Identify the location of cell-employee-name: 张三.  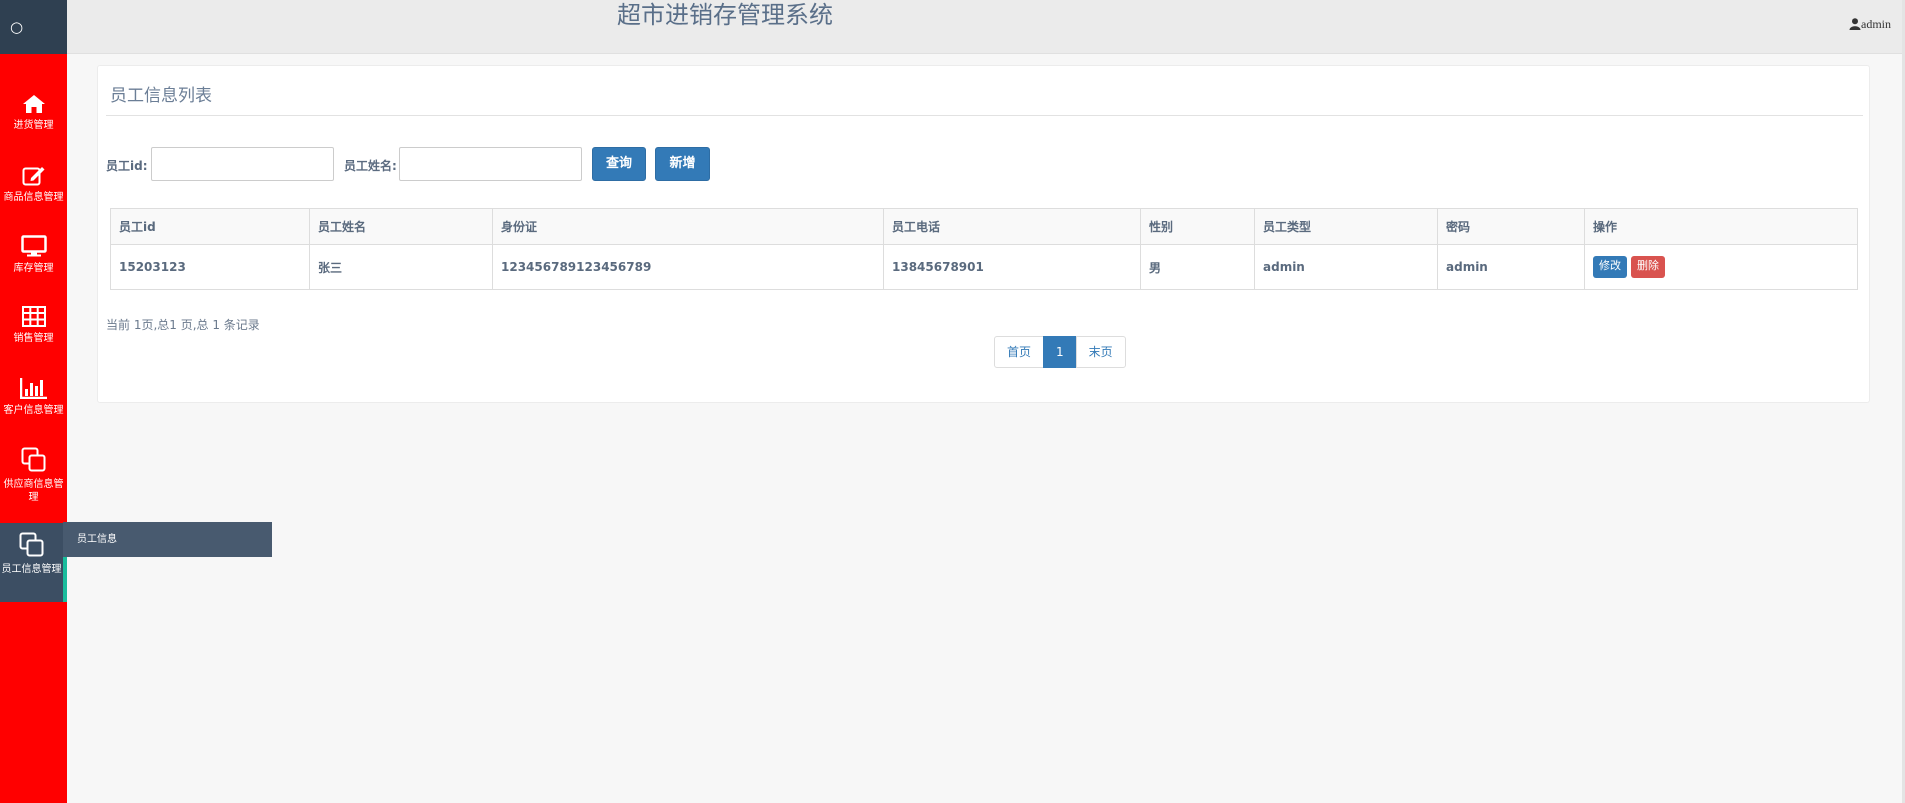
(401, 267).